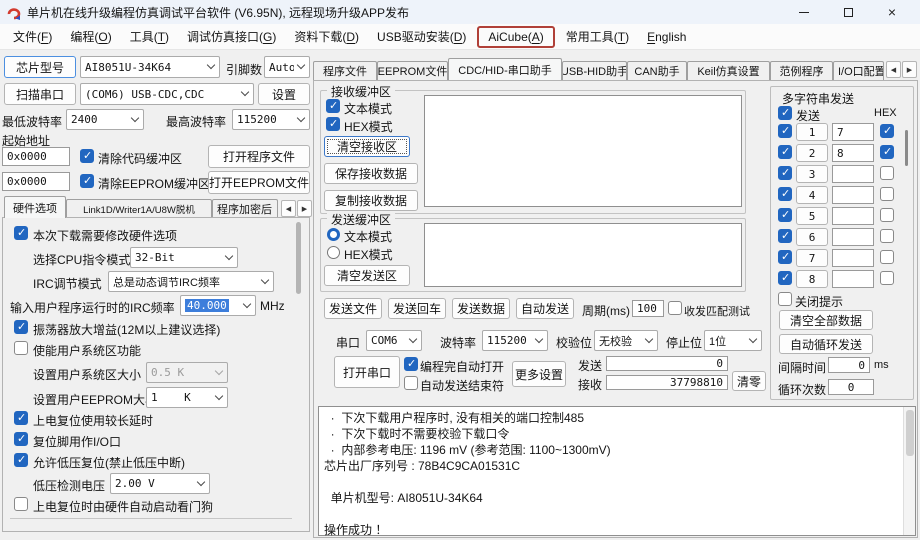  What do you see at coordinates (887, 278) in the screenshot?
I see `multi-row-8-hex-checkbox` at bounding box center [887, 278].